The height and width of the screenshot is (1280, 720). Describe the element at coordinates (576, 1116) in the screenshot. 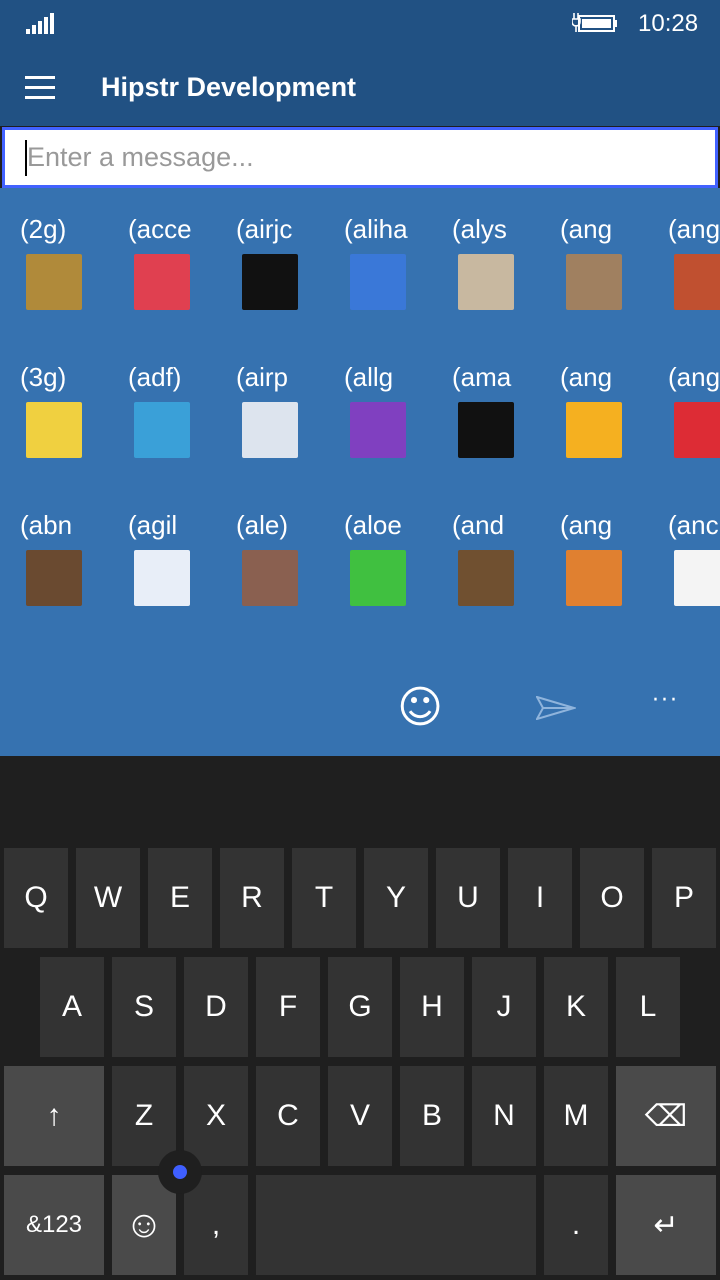

I see `key-m: M` at that location.